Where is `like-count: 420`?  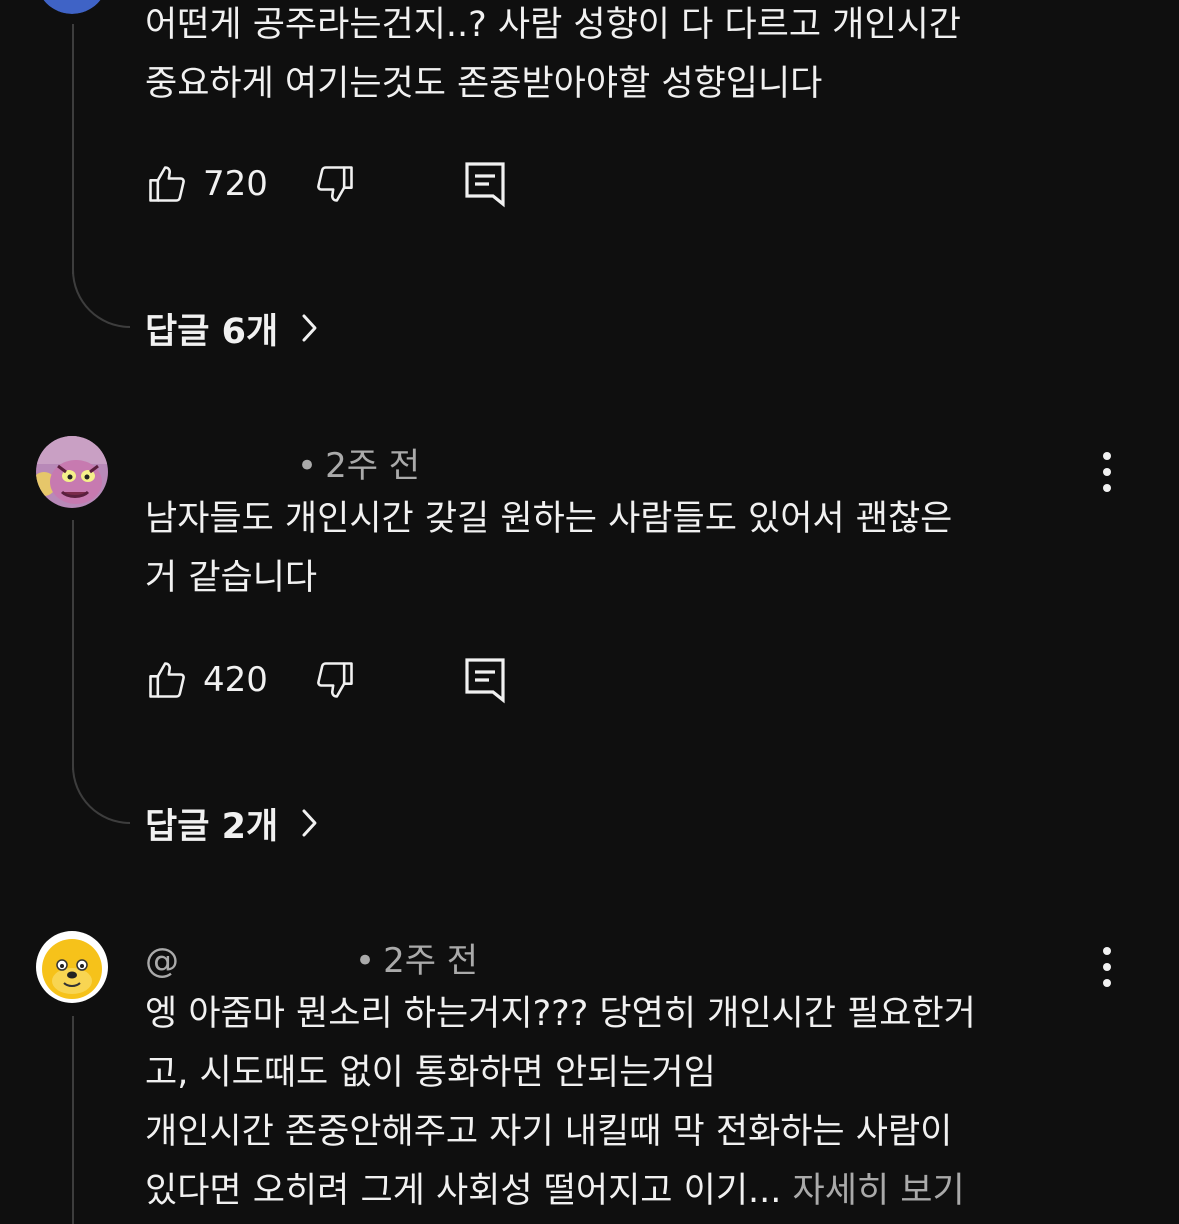
like-count: 420 is located at coordinates (235, 680).